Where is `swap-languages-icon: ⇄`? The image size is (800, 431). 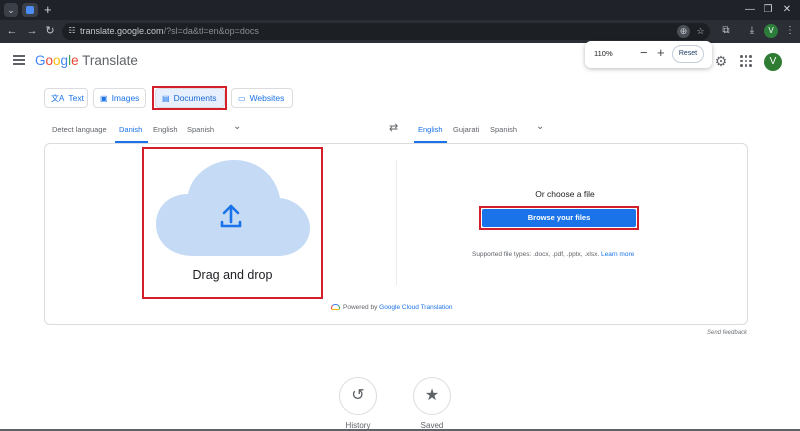 swap-languages-icon: ⇄ is located at coordinates (393, 127).